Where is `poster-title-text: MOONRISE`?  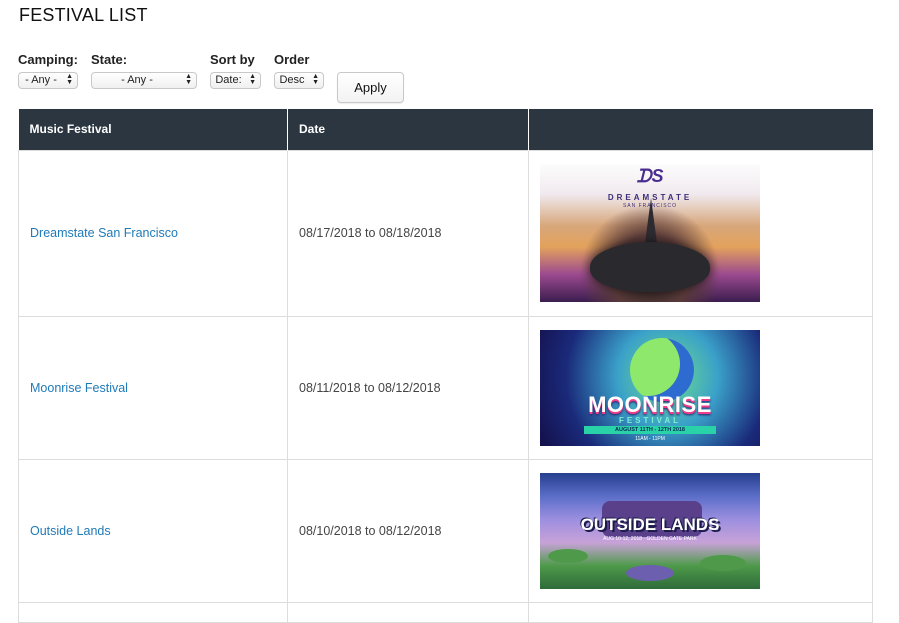
poster-title-text: MOONRISE is located at coordinates (650, 404).